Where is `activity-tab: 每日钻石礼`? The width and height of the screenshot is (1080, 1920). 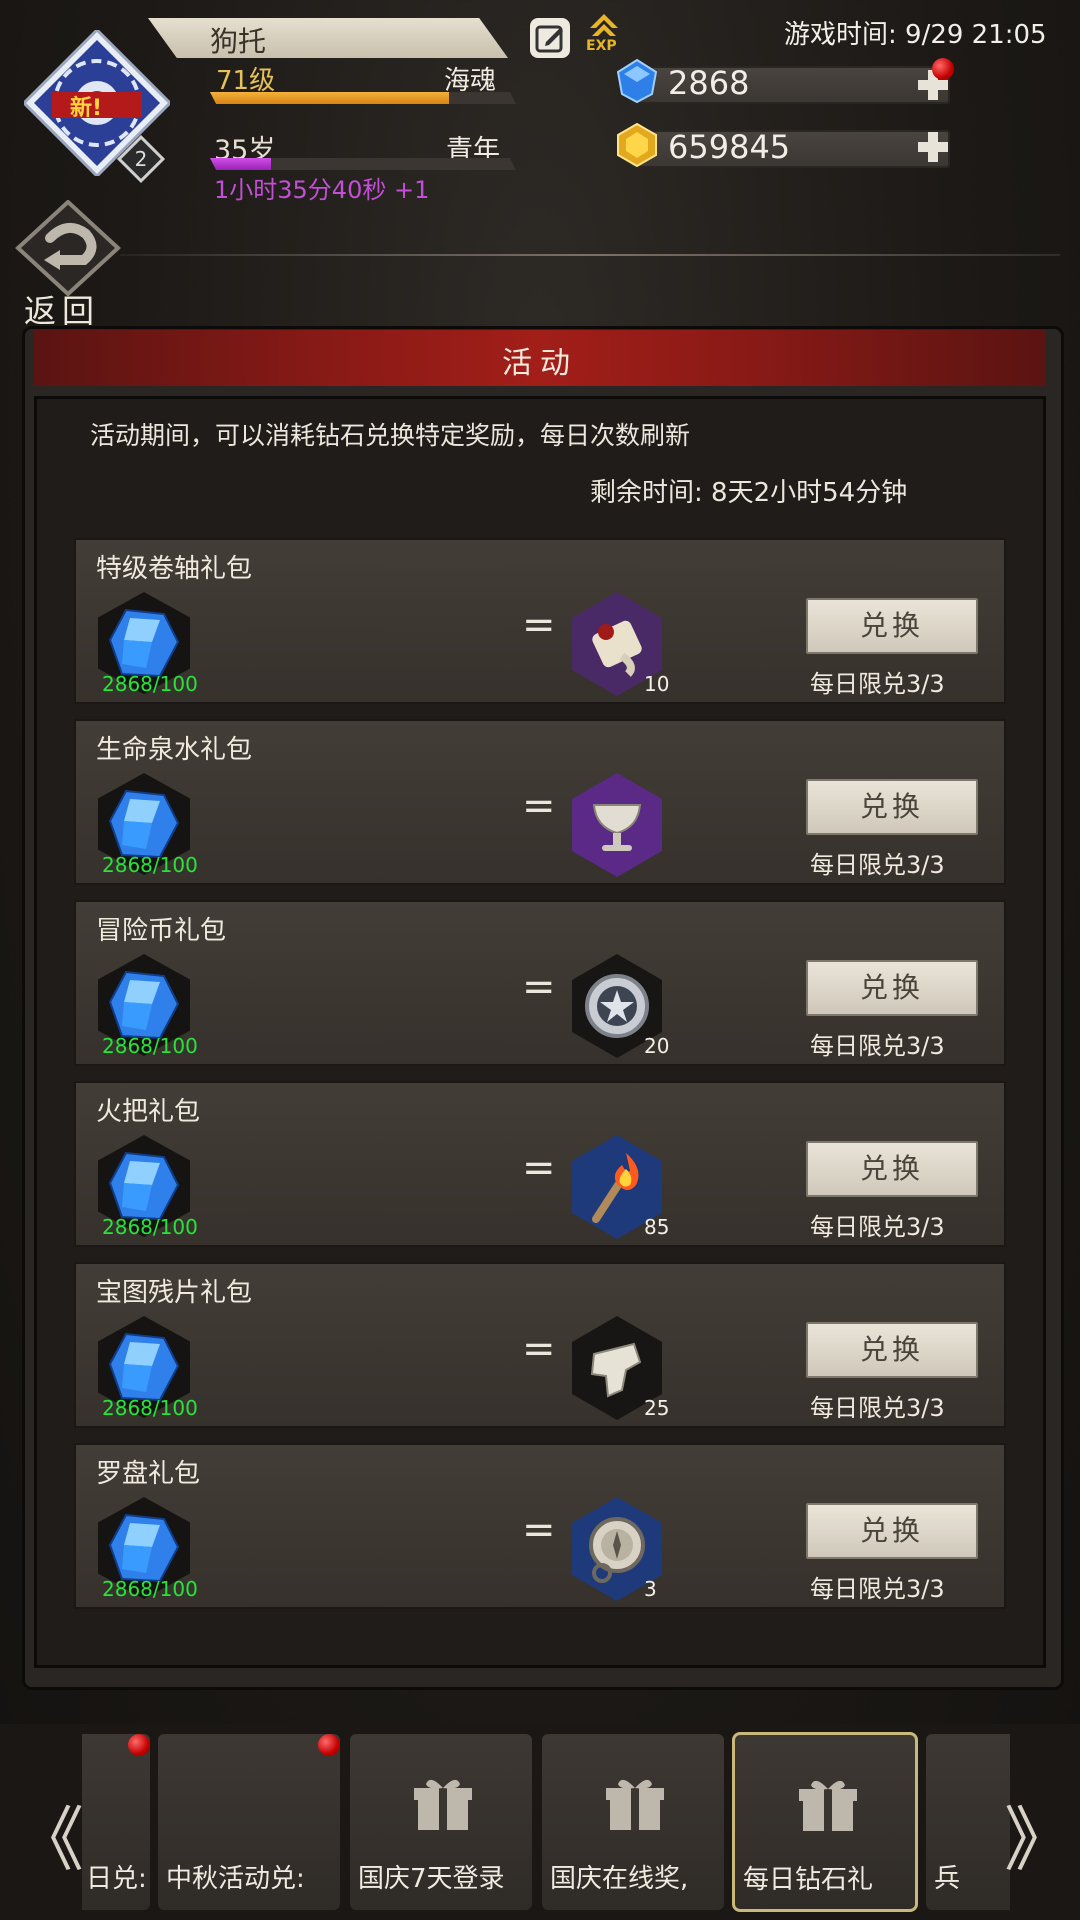
activity-tab: 每日钻石礼 is located at coordinates (825, 1822).